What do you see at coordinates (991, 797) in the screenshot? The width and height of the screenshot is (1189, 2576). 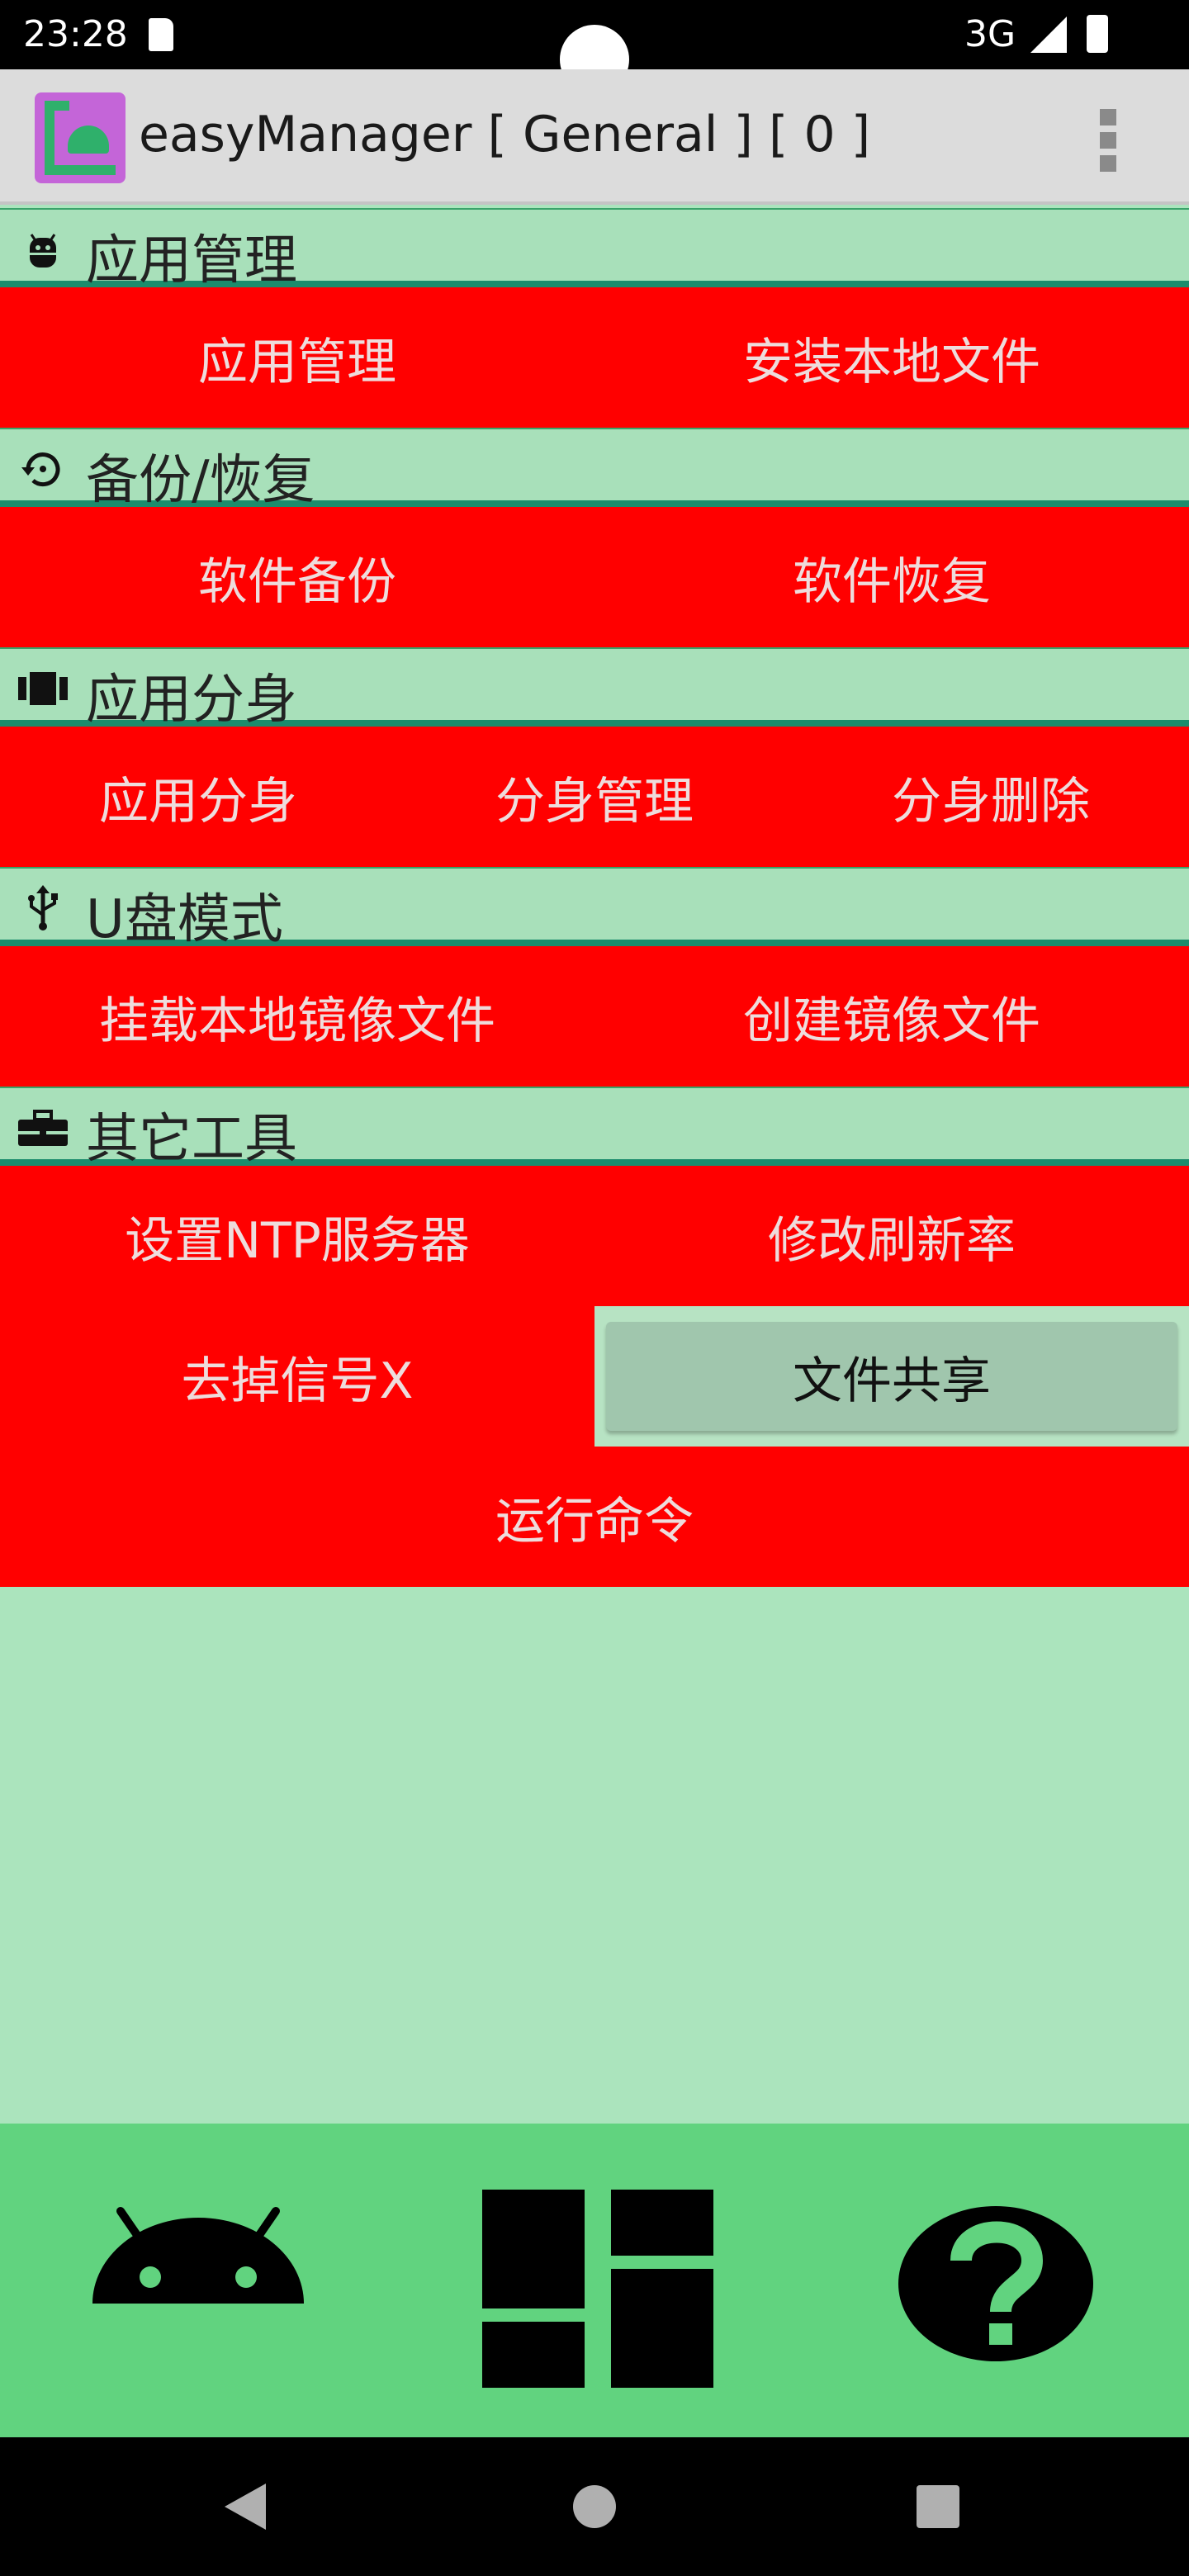 I see `clone-delete-button: 分身删除` at bounding box center [991, 797].